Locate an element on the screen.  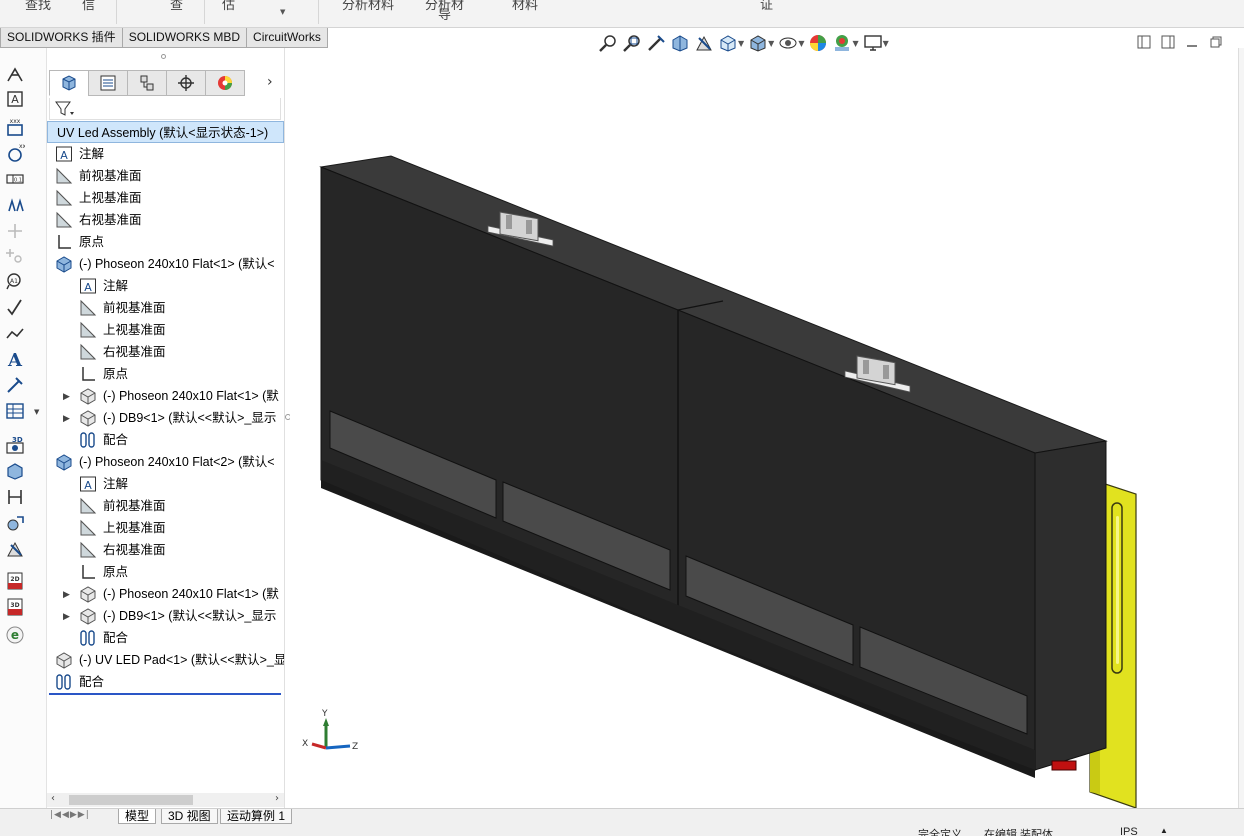
hide-show-dropdown-icon: ▼ is located at coordinates (801, 43).